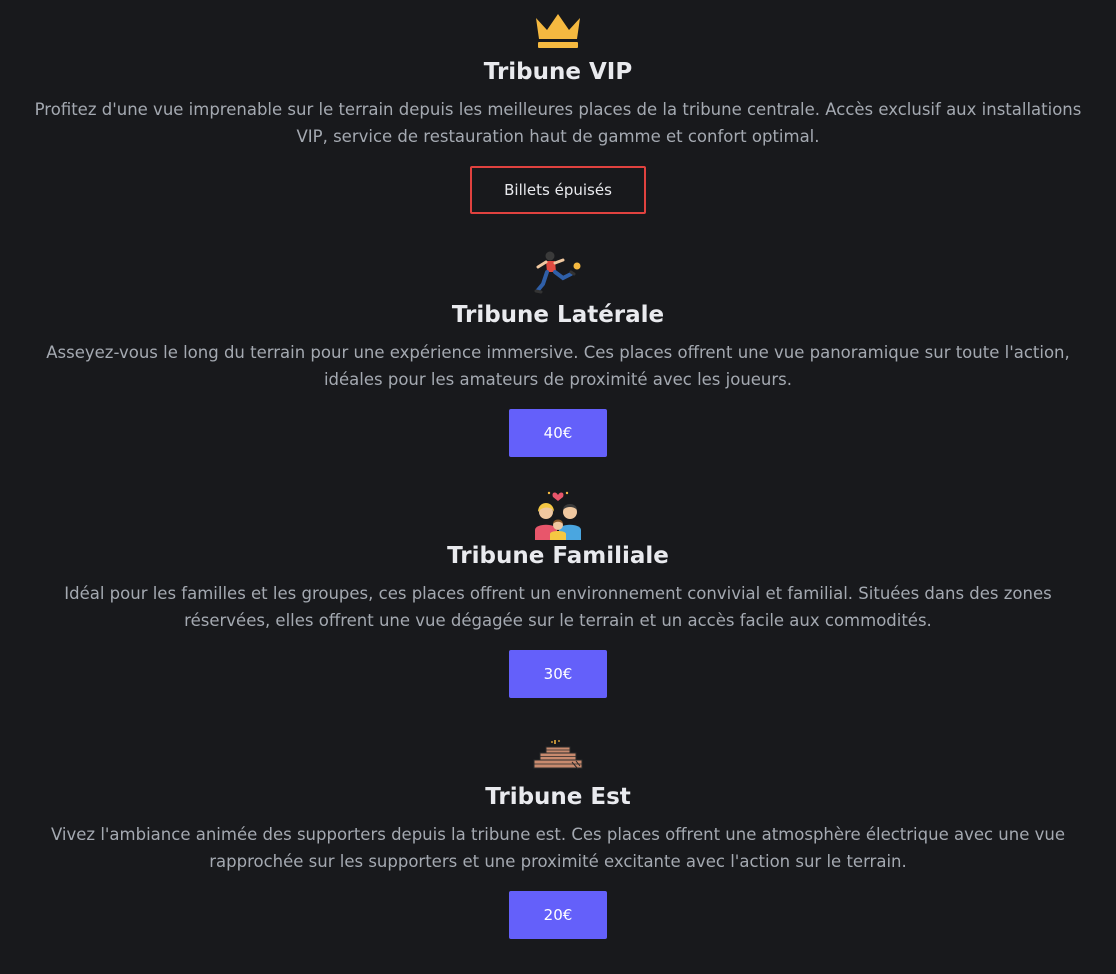  Describe the element at coordinates (558, 190) in the screenshot. I see `sold-out-button: Billets épuisés` at that location.